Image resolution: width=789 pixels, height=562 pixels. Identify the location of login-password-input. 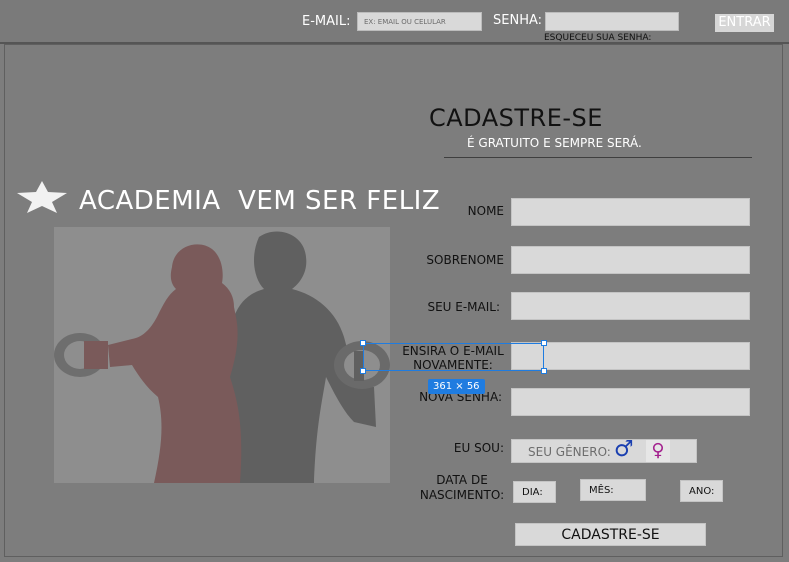
(612, 21).